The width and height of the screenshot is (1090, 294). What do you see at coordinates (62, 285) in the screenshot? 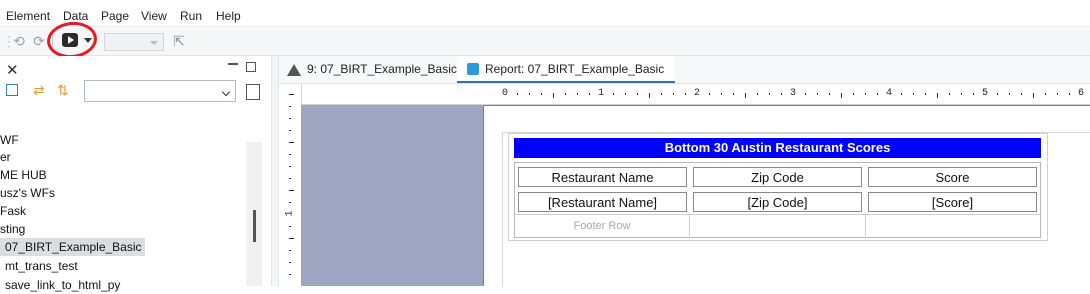
I see `tree-item: save_link_to_html_py` at bounding box center [62, 285].